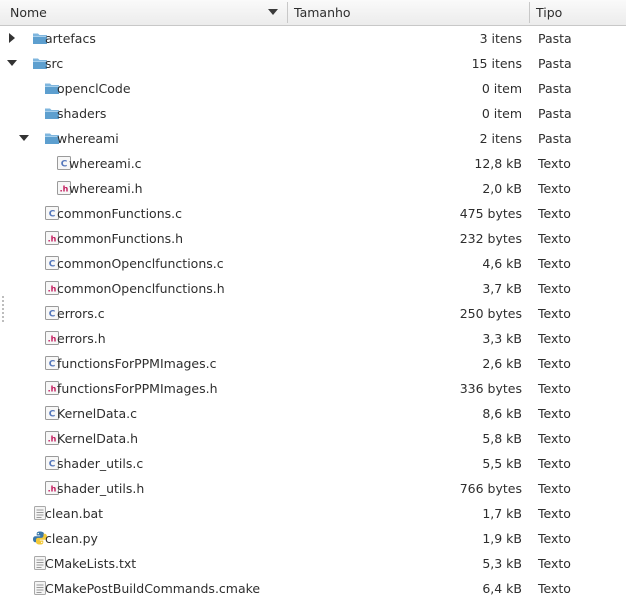  I want to click on file-row-errors-c: Cerrors.c 250 bytes Texto, so click(313, 313).